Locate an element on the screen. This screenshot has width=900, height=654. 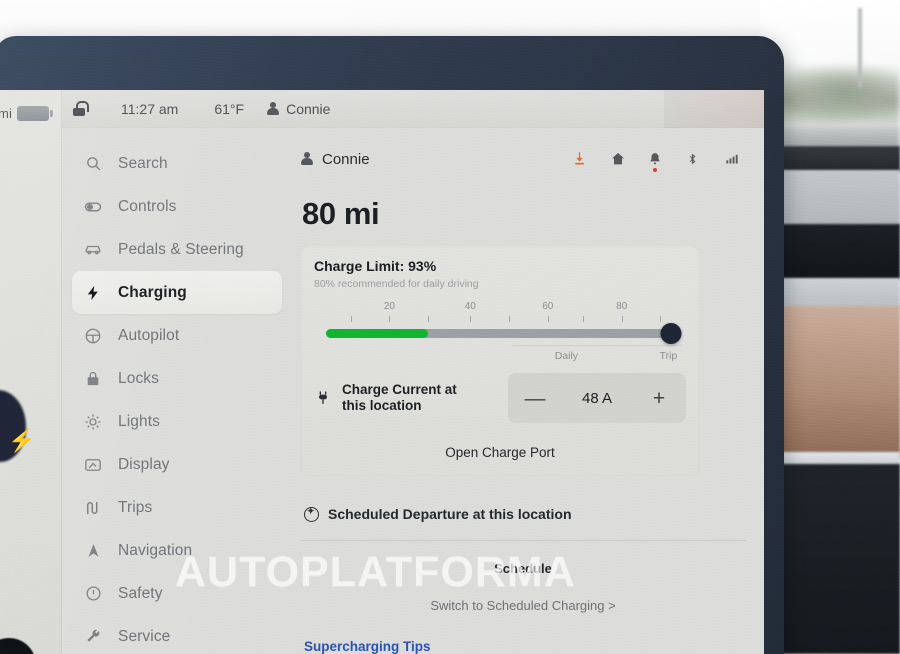
increment-button: + is located at coordinates (659, 398).